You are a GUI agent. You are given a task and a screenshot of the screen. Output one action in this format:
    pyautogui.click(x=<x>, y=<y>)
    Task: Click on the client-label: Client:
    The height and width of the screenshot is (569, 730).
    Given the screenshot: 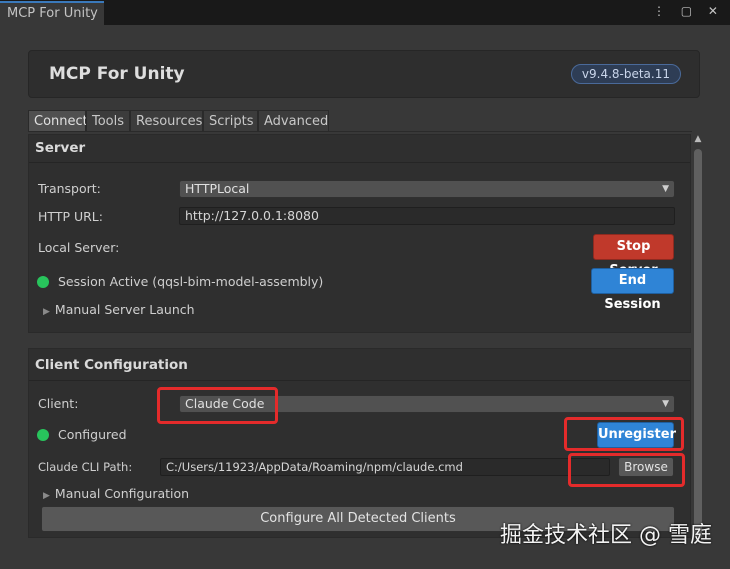 What is the action you would take?
    pyautogui.click(x=58, y=403)
    